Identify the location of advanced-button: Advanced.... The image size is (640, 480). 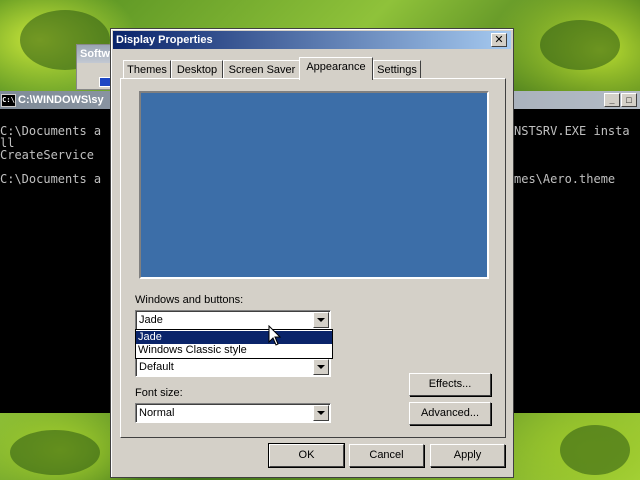
(450, 413).